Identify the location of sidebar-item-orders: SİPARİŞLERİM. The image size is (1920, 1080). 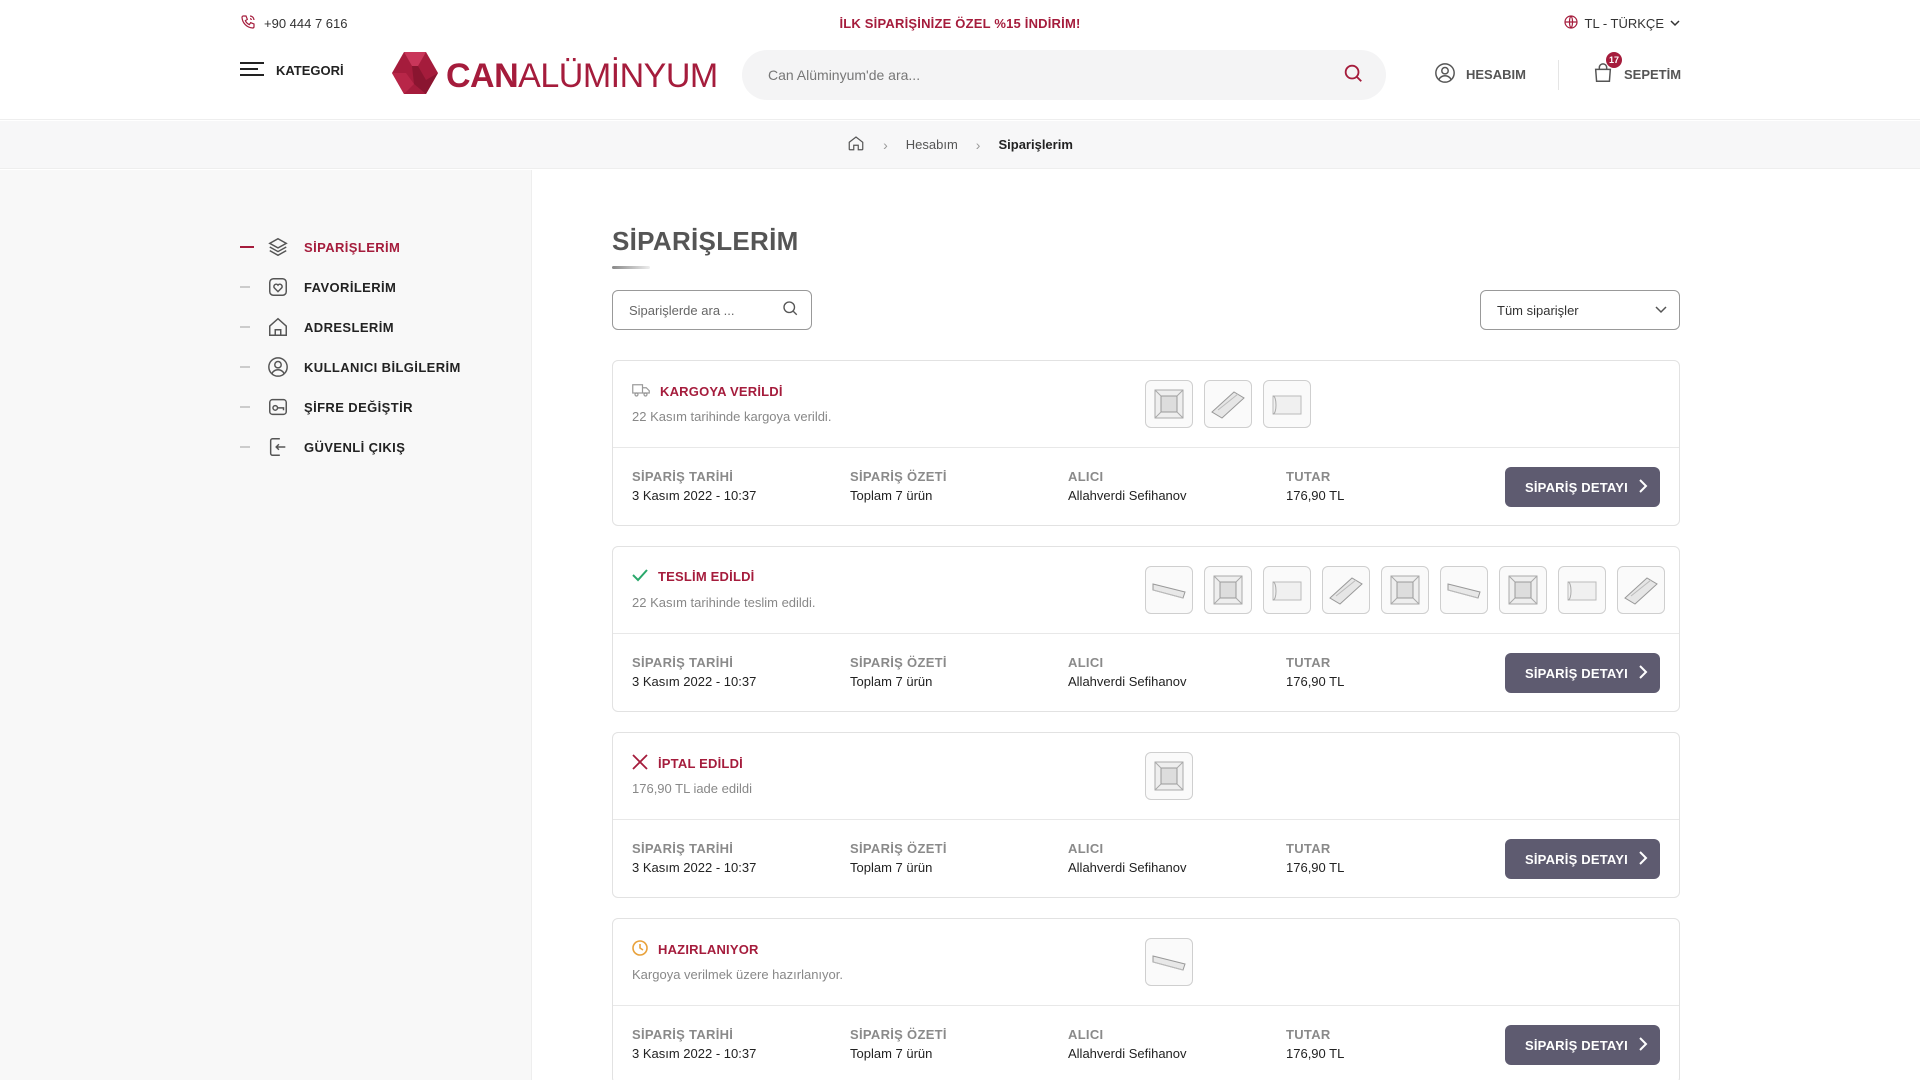
(320, 247).